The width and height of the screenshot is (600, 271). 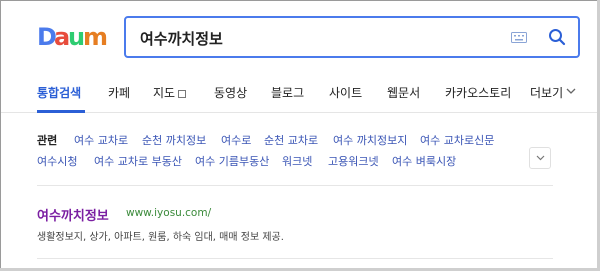 What do you see at coordinates (403, 92) in the screenshot?
I see `tab-webdoc: 웹문서` at bounding box center [403, 92].